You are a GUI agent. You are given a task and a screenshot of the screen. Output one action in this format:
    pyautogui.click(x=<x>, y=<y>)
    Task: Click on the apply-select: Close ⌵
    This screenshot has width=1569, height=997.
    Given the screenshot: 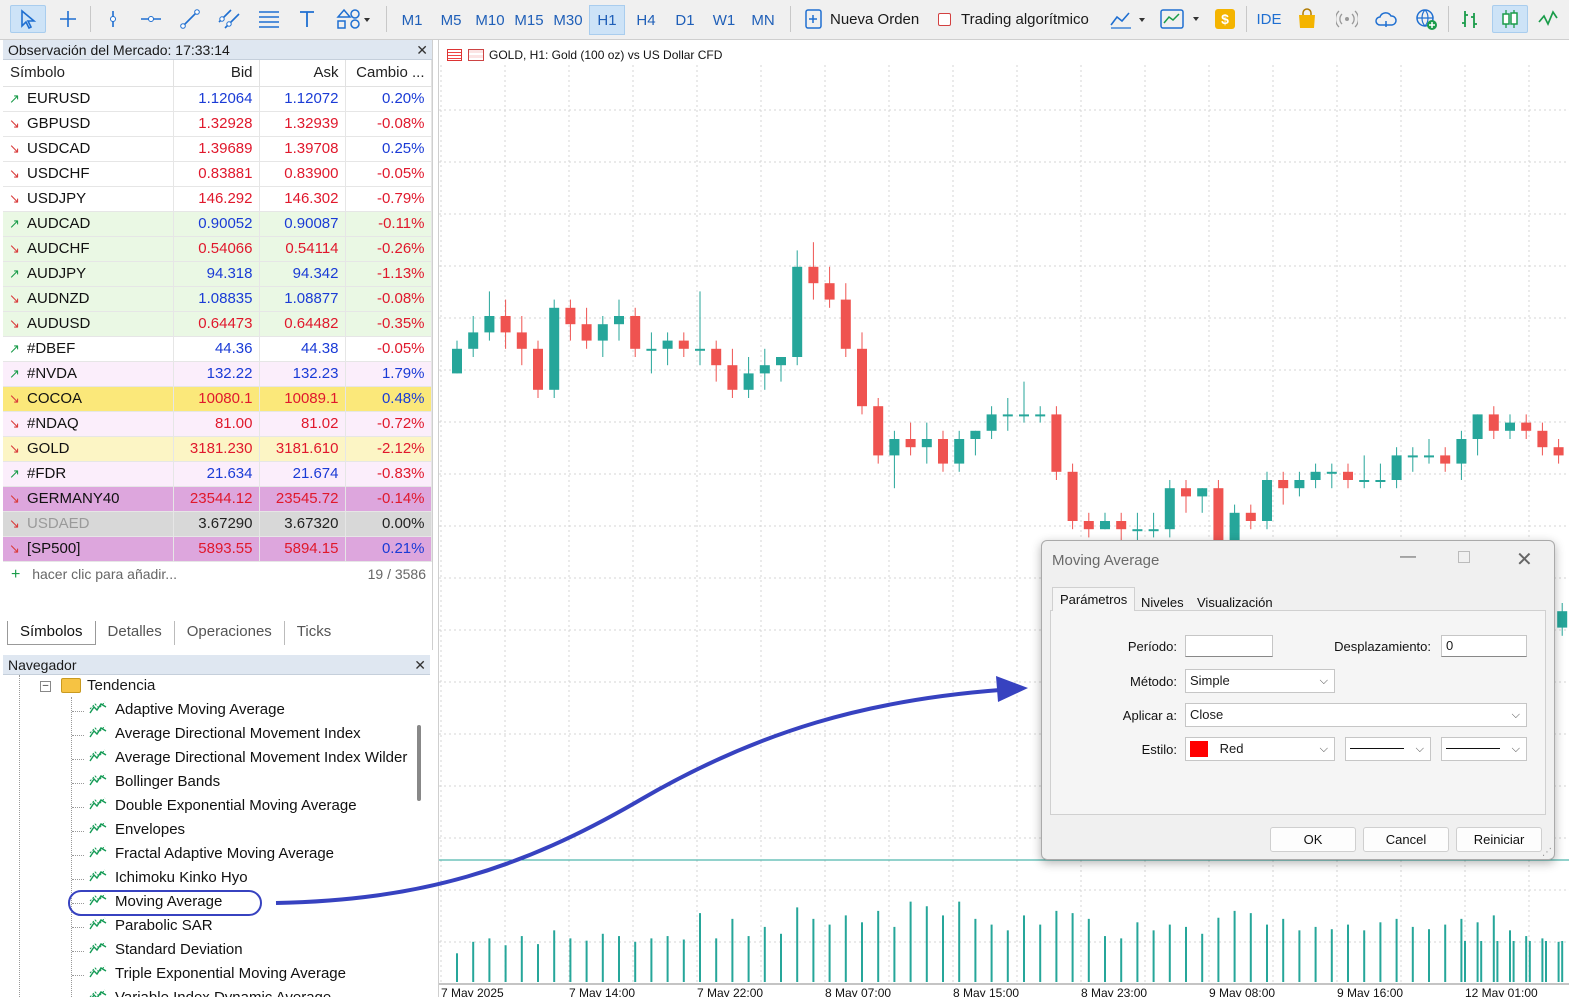 What is the action you would take?
    pyautogui.click(x=1356, y=715)
    